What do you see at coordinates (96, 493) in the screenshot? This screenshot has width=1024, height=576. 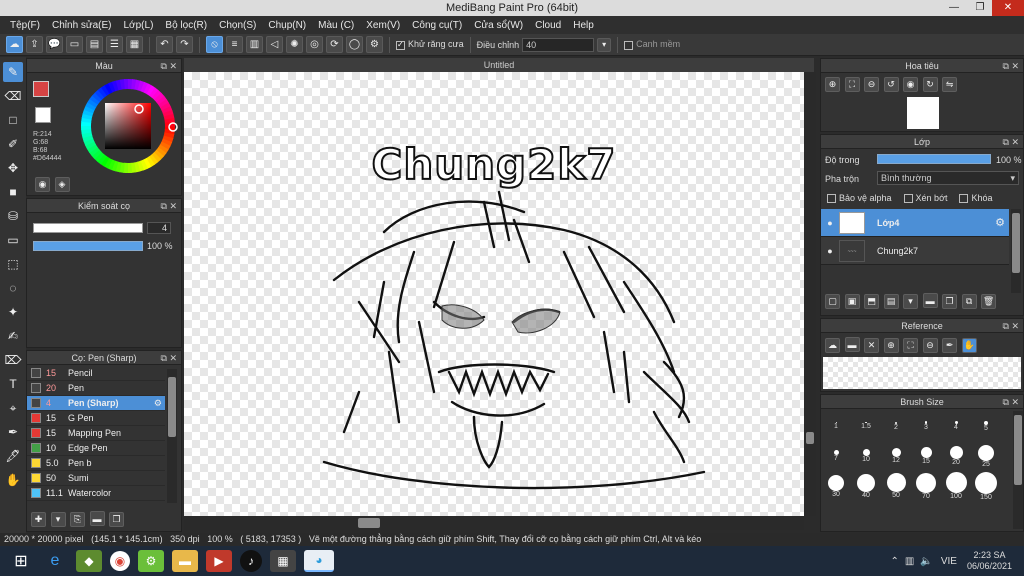 I see `brush-item-watercolor: 11.1 Watercolor` at bounding box center [96, 493].